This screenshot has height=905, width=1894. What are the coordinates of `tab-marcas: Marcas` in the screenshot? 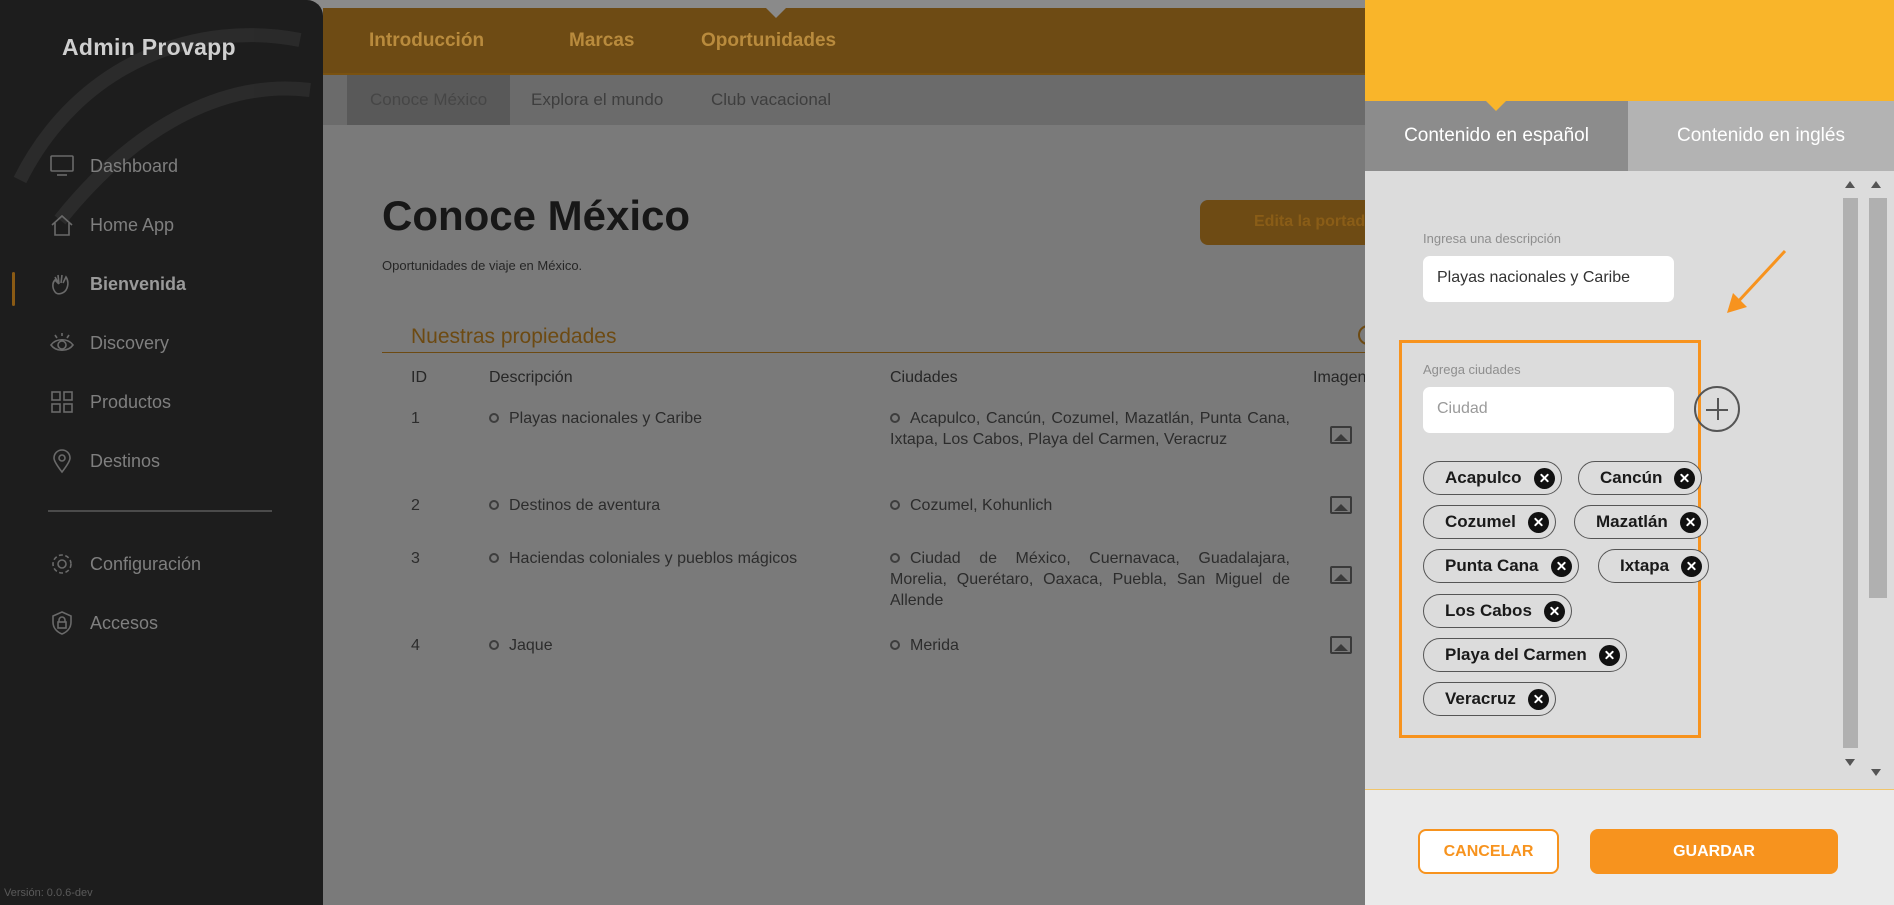 It's located at (602, 41).